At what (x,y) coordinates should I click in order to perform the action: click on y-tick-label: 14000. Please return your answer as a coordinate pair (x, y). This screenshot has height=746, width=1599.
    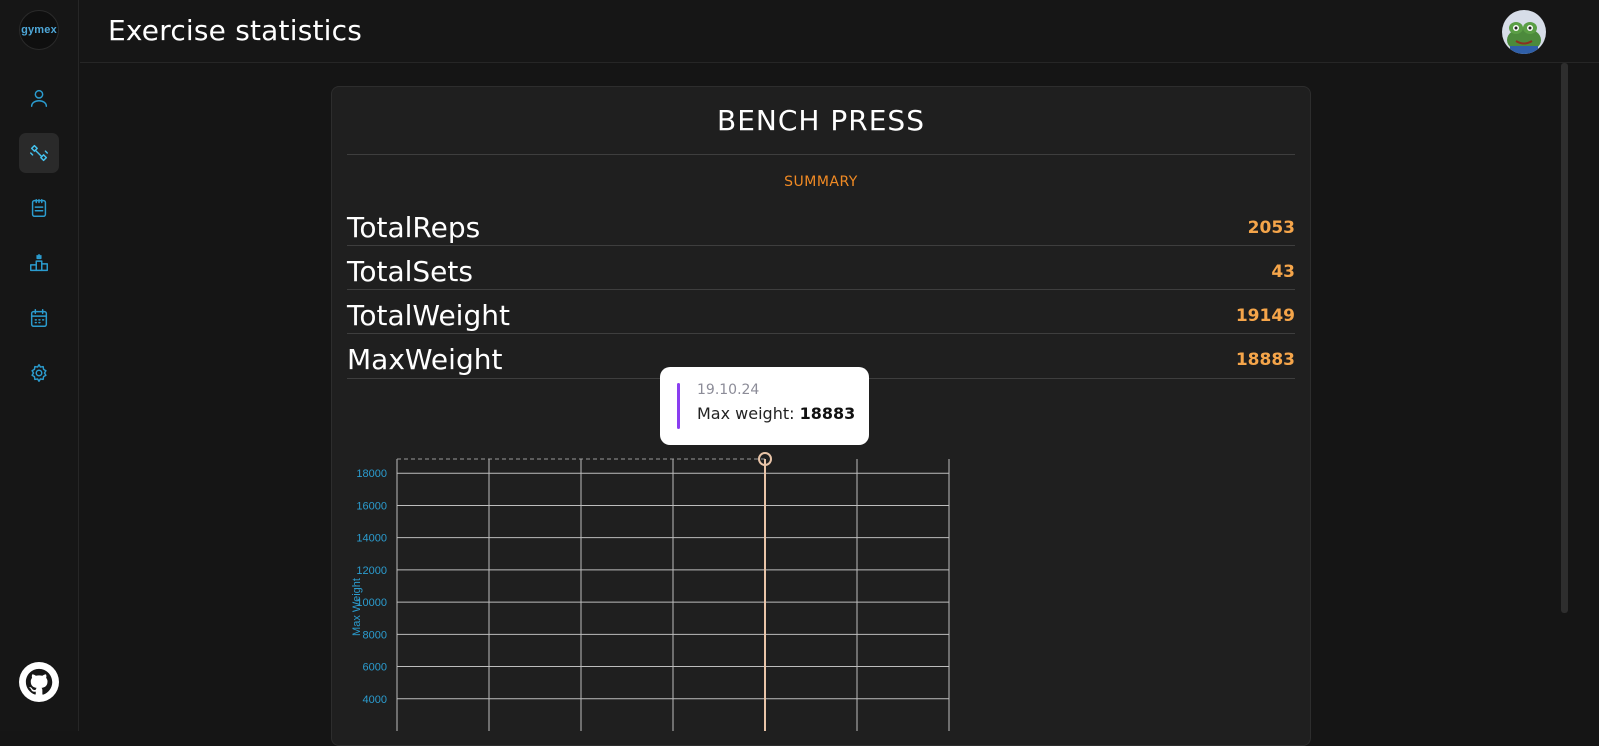
    Looking at the image, I should click on (371, 539).